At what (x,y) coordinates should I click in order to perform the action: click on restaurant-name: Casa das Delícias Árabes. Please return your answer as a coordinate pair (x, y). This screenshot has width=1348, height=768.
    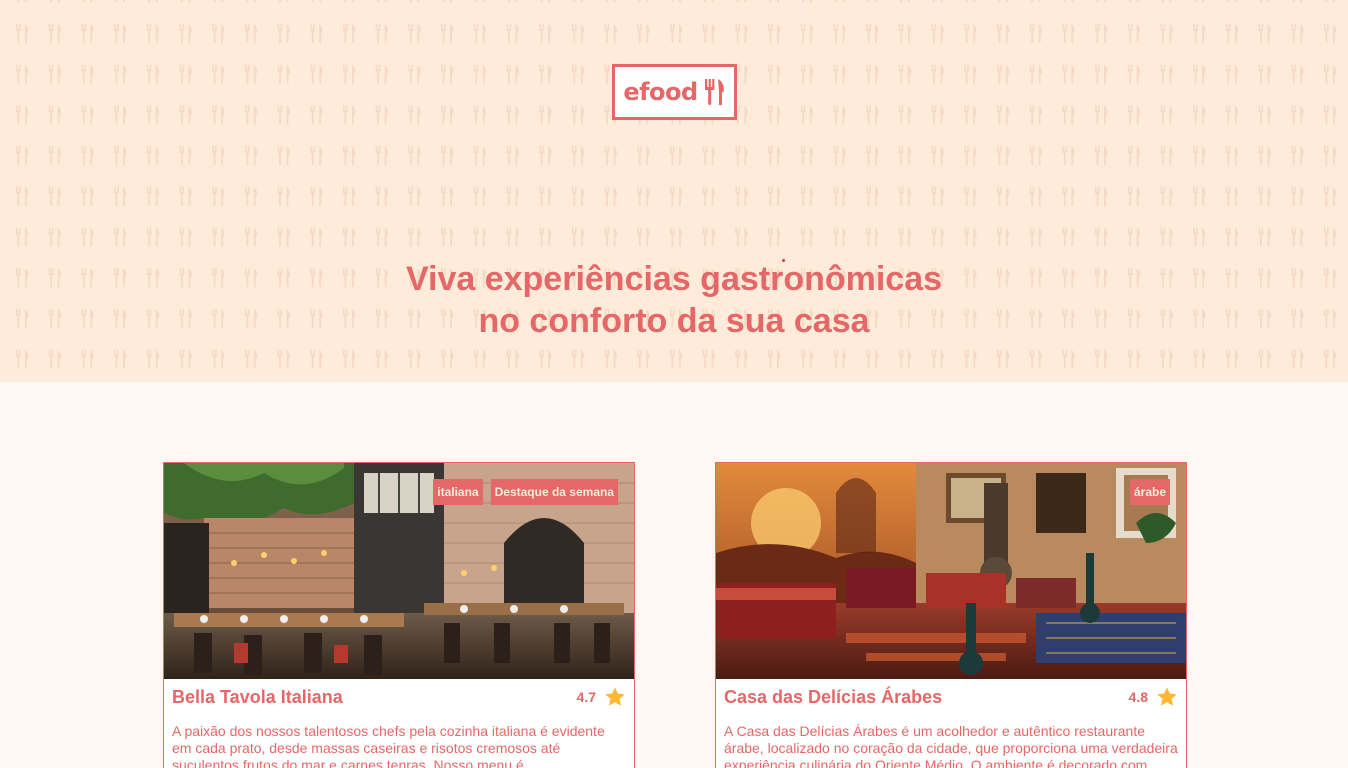
    Looking at the image, I should click on (833, 697).